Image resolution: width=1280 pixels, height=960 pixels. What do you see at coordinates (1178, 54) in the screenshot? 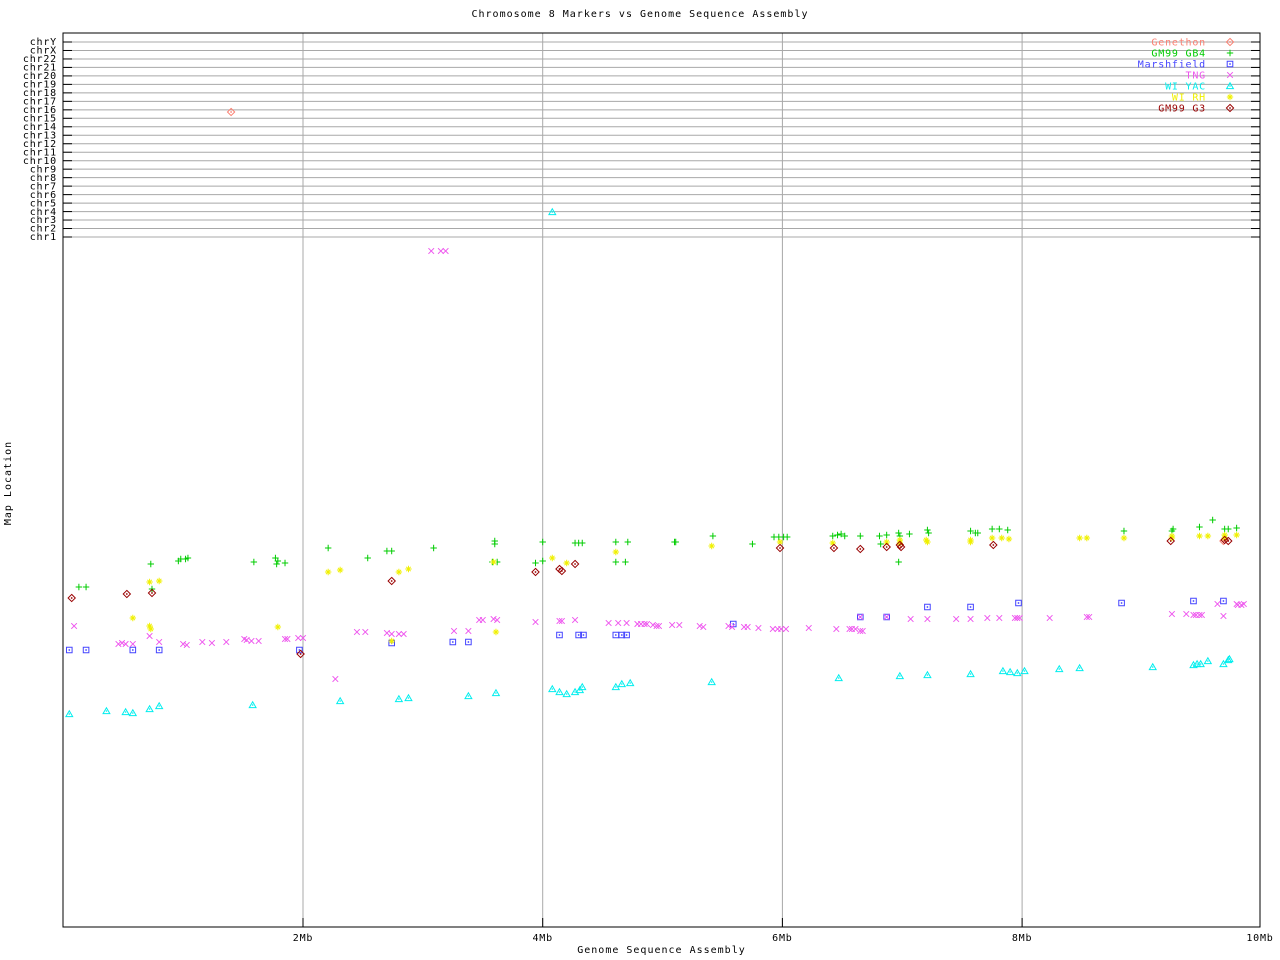
I see `legend-label-gm99-gb4: GM99 GB4` at bounding box center [1178, 54].